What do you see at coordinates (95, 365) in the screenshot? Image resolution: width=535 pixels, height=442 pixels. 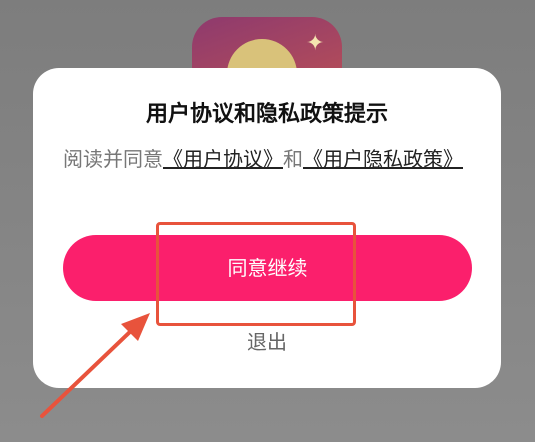 I see `annotation-arrow-icon` at bounding box center [95, 365].